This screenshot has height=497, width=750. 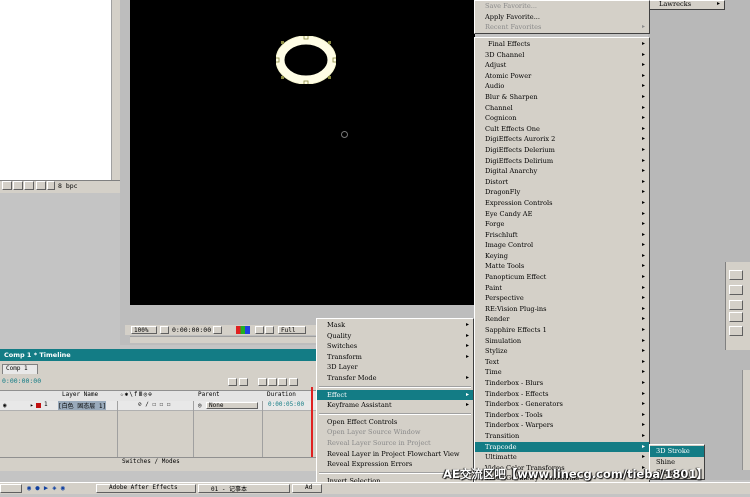 What do you see at coordinates (562, 55) in the screenshot?
I see `menu-item-effect-category: 3D Channel ▸` at bounding box center [562, 55].